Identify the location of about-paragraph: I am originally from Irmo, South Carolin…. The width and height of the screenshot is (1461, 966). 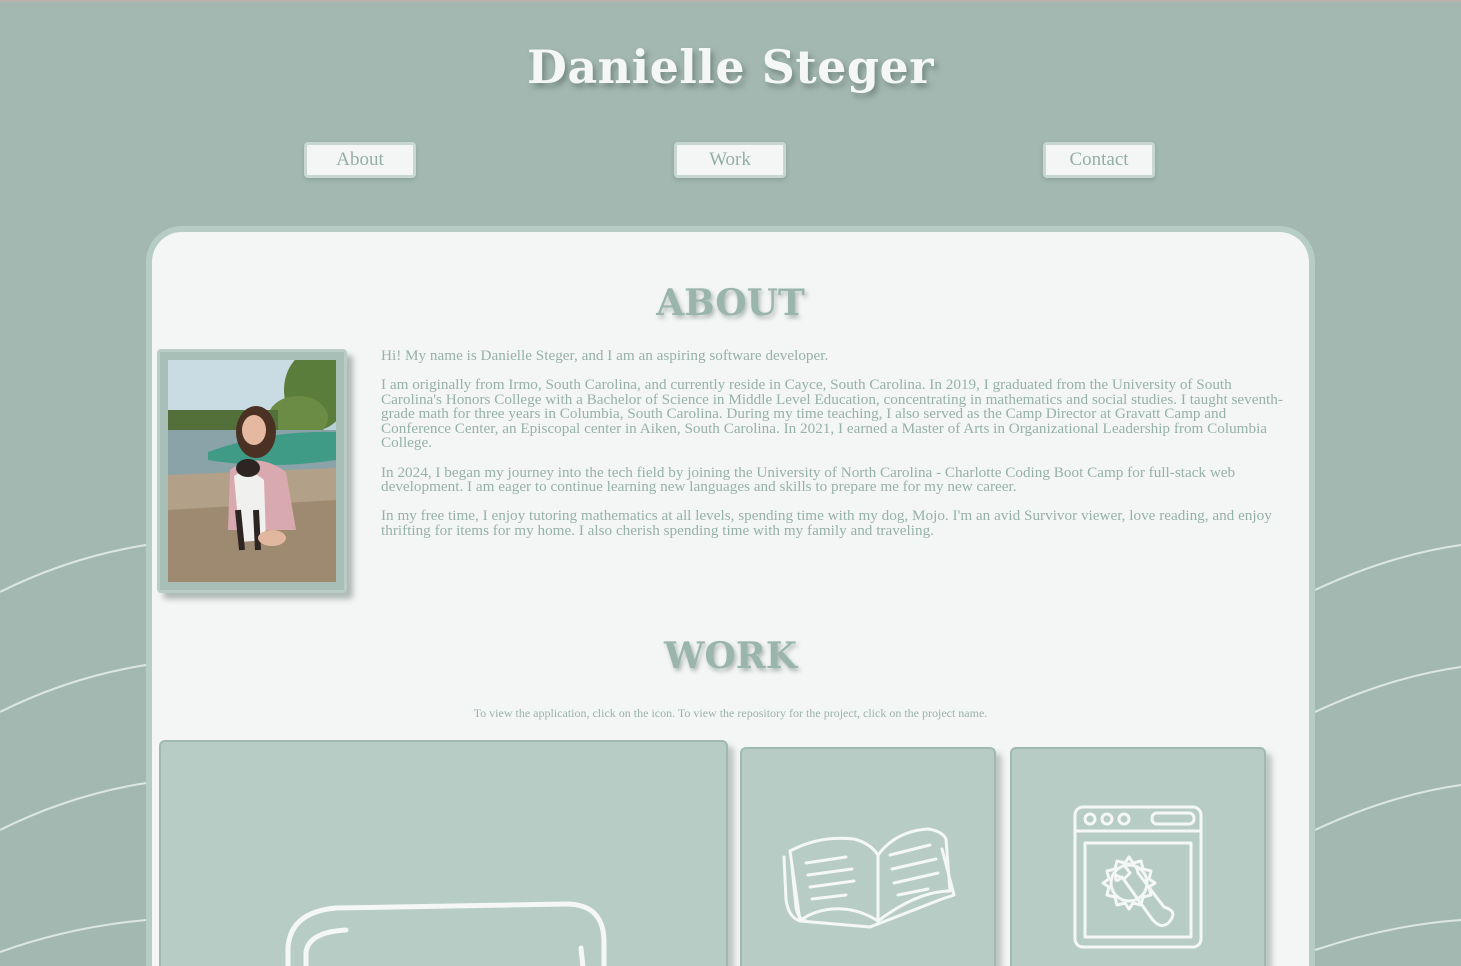
(832, 414).